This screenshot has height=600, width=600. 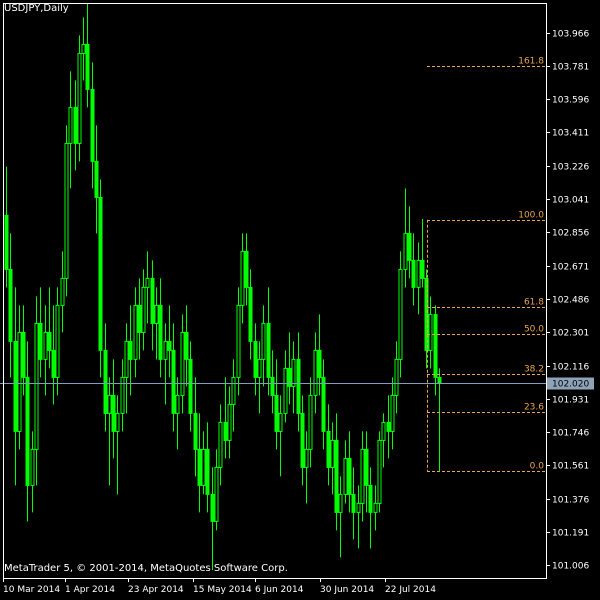 What do you see at coordinates (570, 101) in the screenshot?
I see `y-tick-label: 103.596` at bounding box center [570, 101].